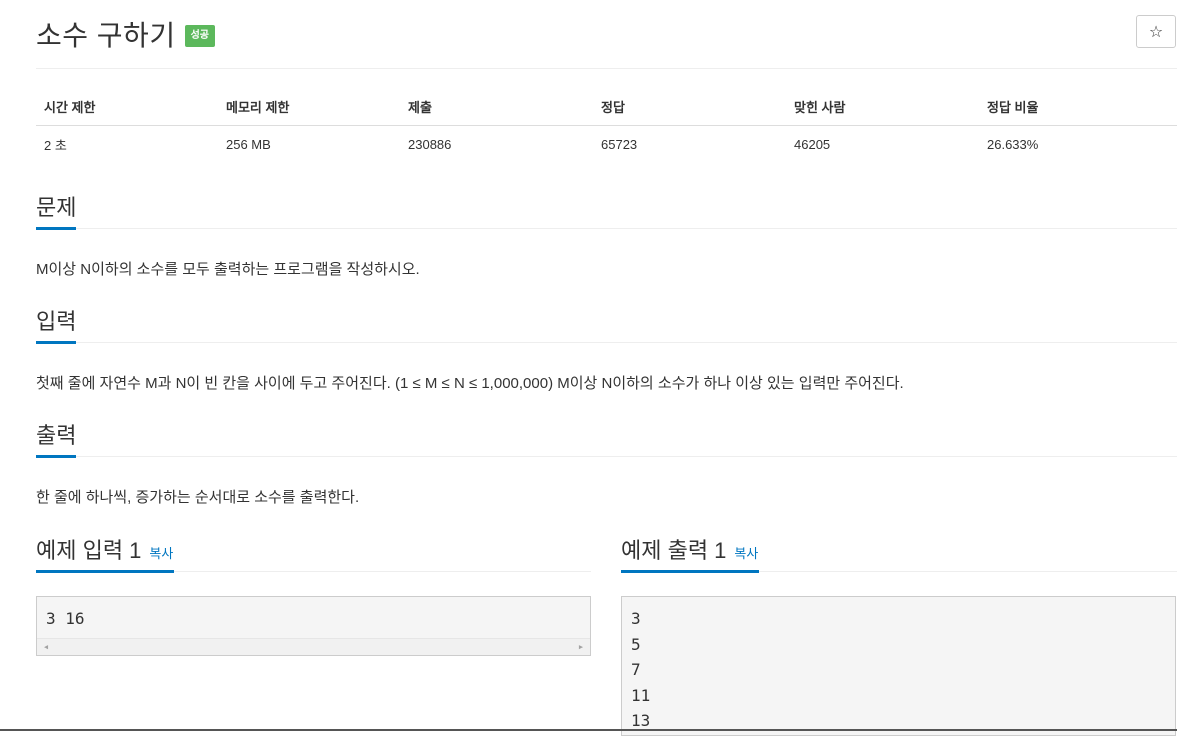 This screenshot has width=1177, height=736. What do you see at coordinates (898, 666) in the screenshot?
I see `sample-output-box: 3 5 7 11 13` at bounding box center [898, 666].